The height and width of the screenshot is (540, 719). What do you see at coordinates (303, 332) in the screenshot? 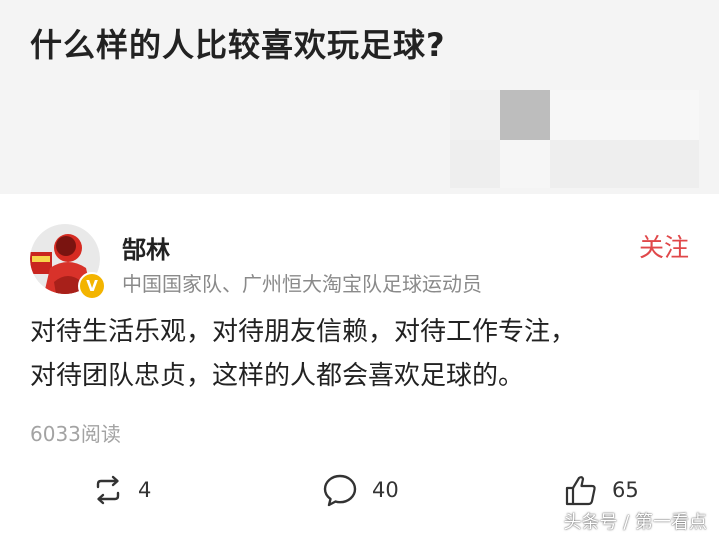
I see `answer-line: 对待生活乐观，对待朋友信赖，对待工作专注，` at bounding box center [303, 332].